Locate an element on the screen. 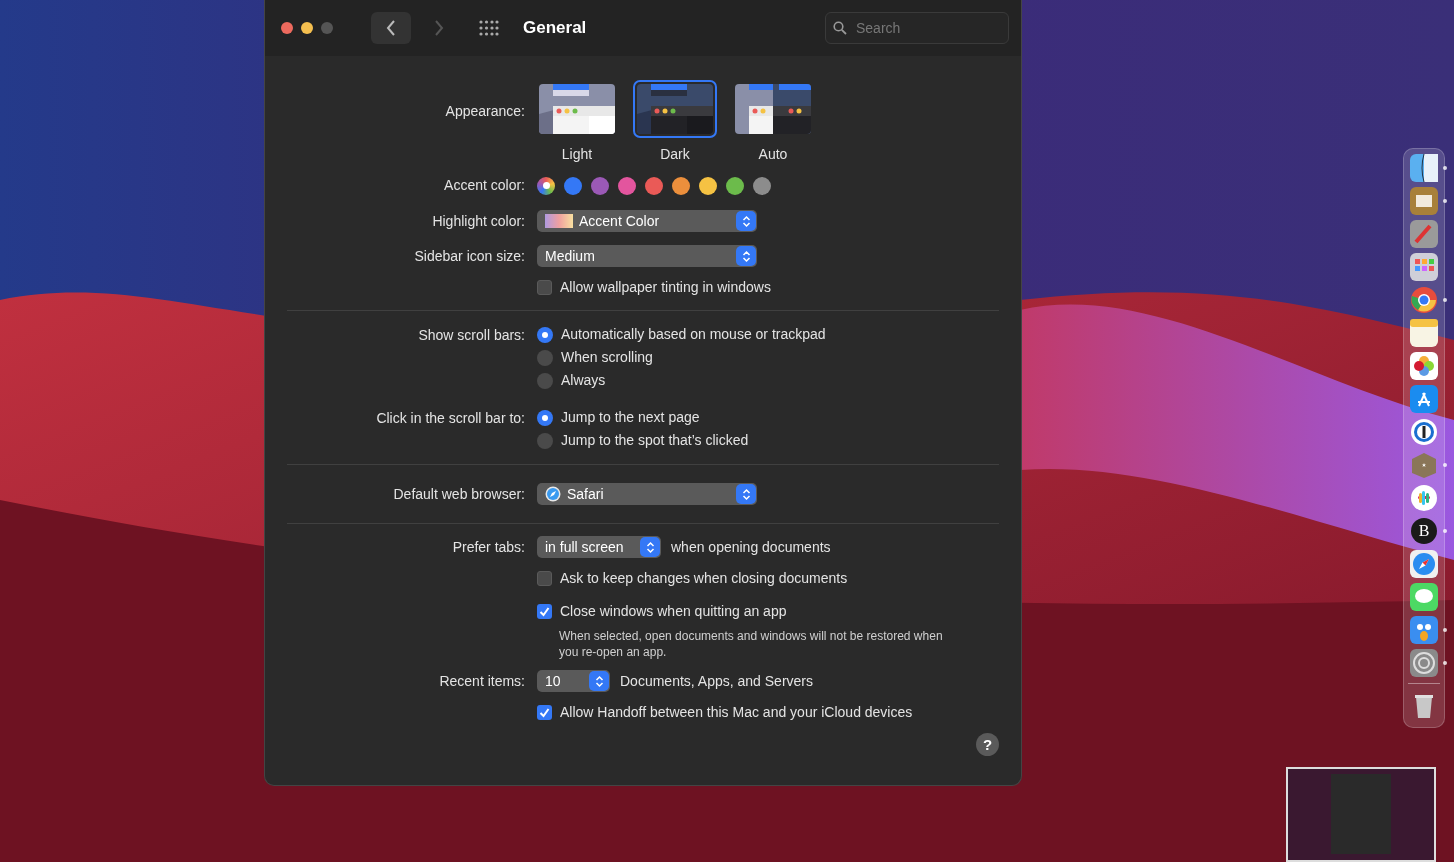 This screenshot has width=1454, height=862. back-button is located at coordinates (391, 28).